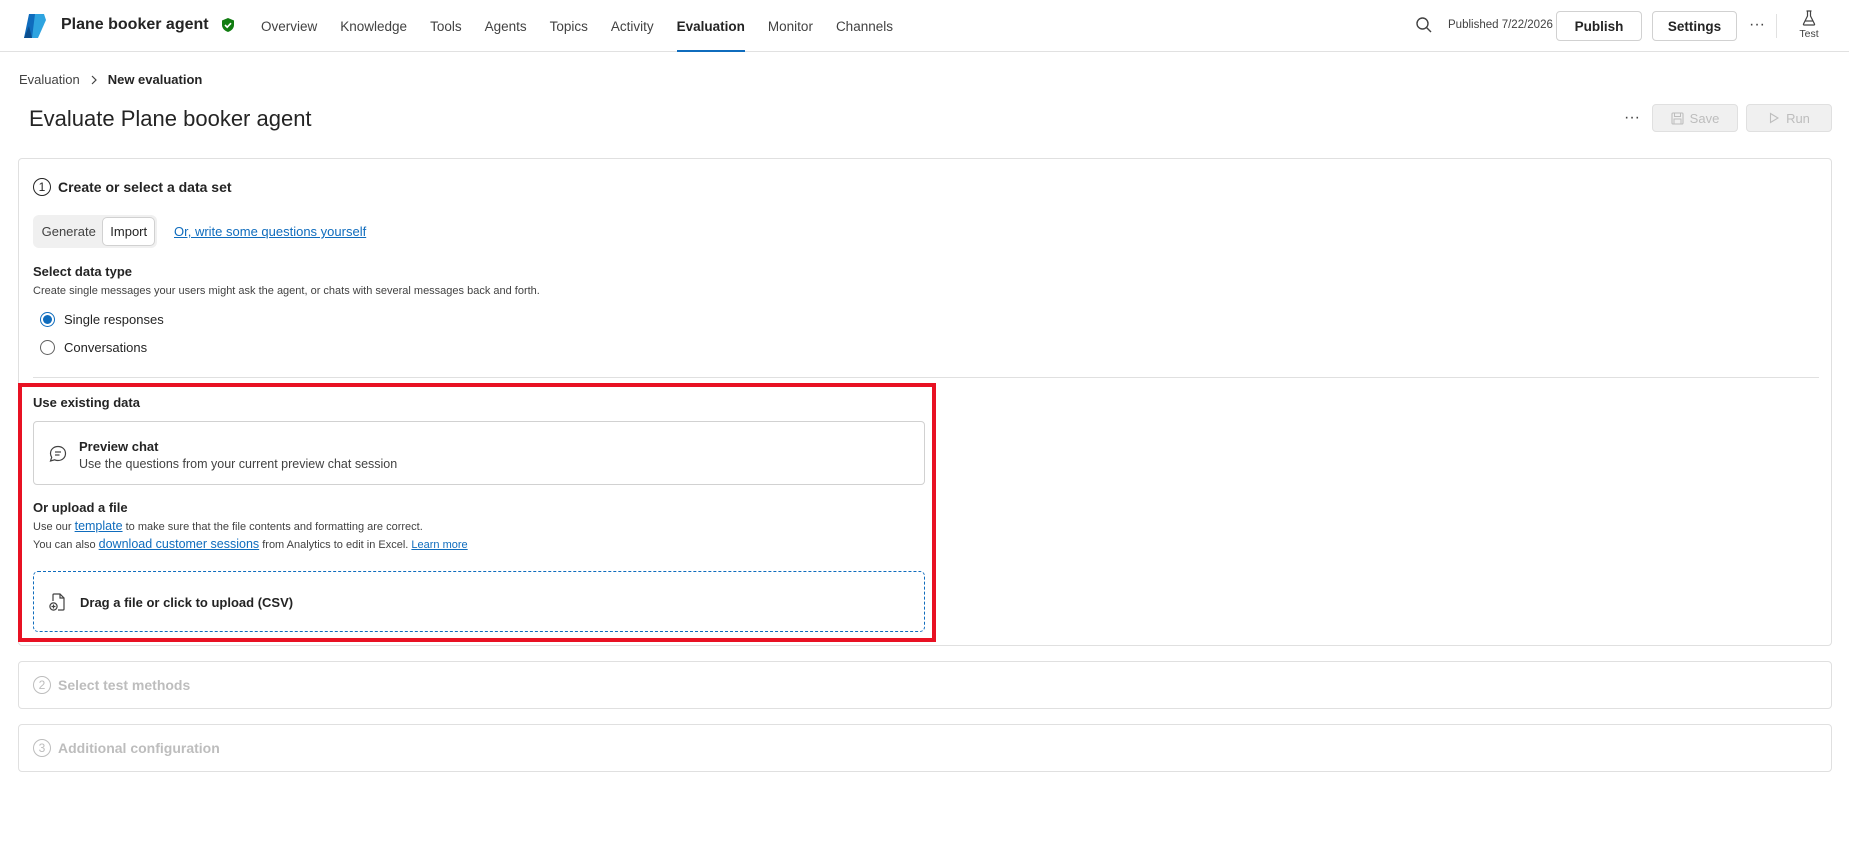 The height and width of the screenshot is (868, 1849). I want to click on test-label: Test, so click(1809, 34).